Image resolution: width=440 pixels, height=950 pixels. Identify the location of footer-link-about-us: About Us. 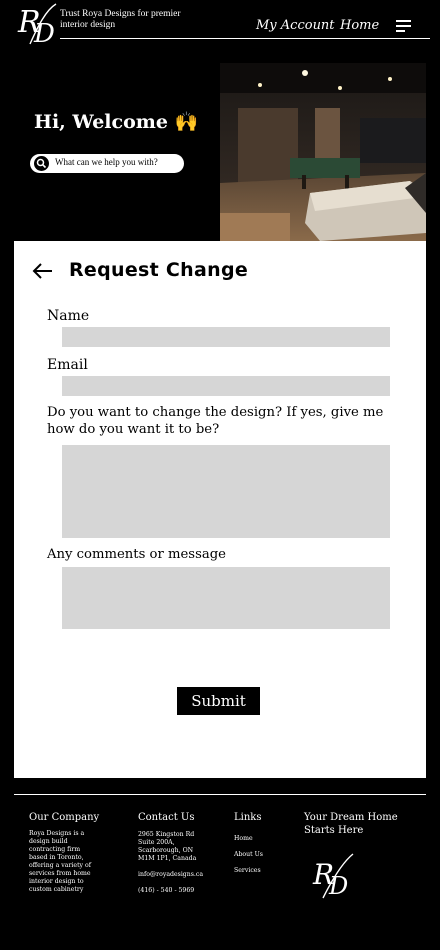
(248, 855).